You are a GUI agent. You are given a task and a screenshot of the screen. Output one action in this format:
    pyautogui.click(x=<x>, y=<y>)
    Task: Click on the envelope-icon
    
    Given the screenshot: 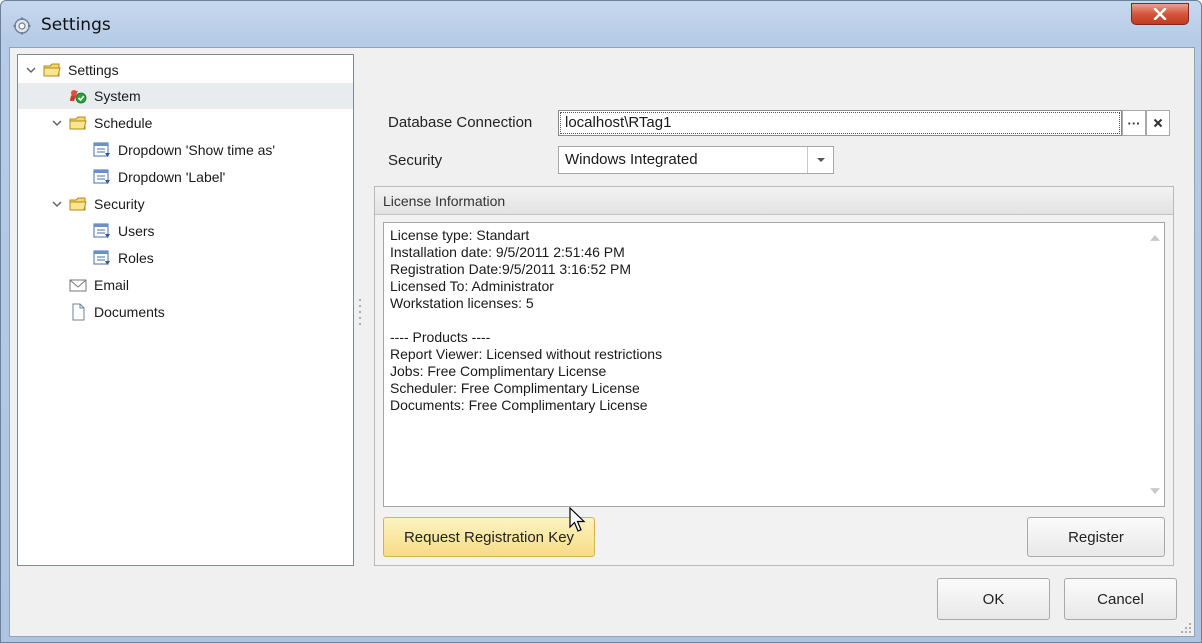 What is the action you would take?
    pyautogui.click(x=78, y=285)
    